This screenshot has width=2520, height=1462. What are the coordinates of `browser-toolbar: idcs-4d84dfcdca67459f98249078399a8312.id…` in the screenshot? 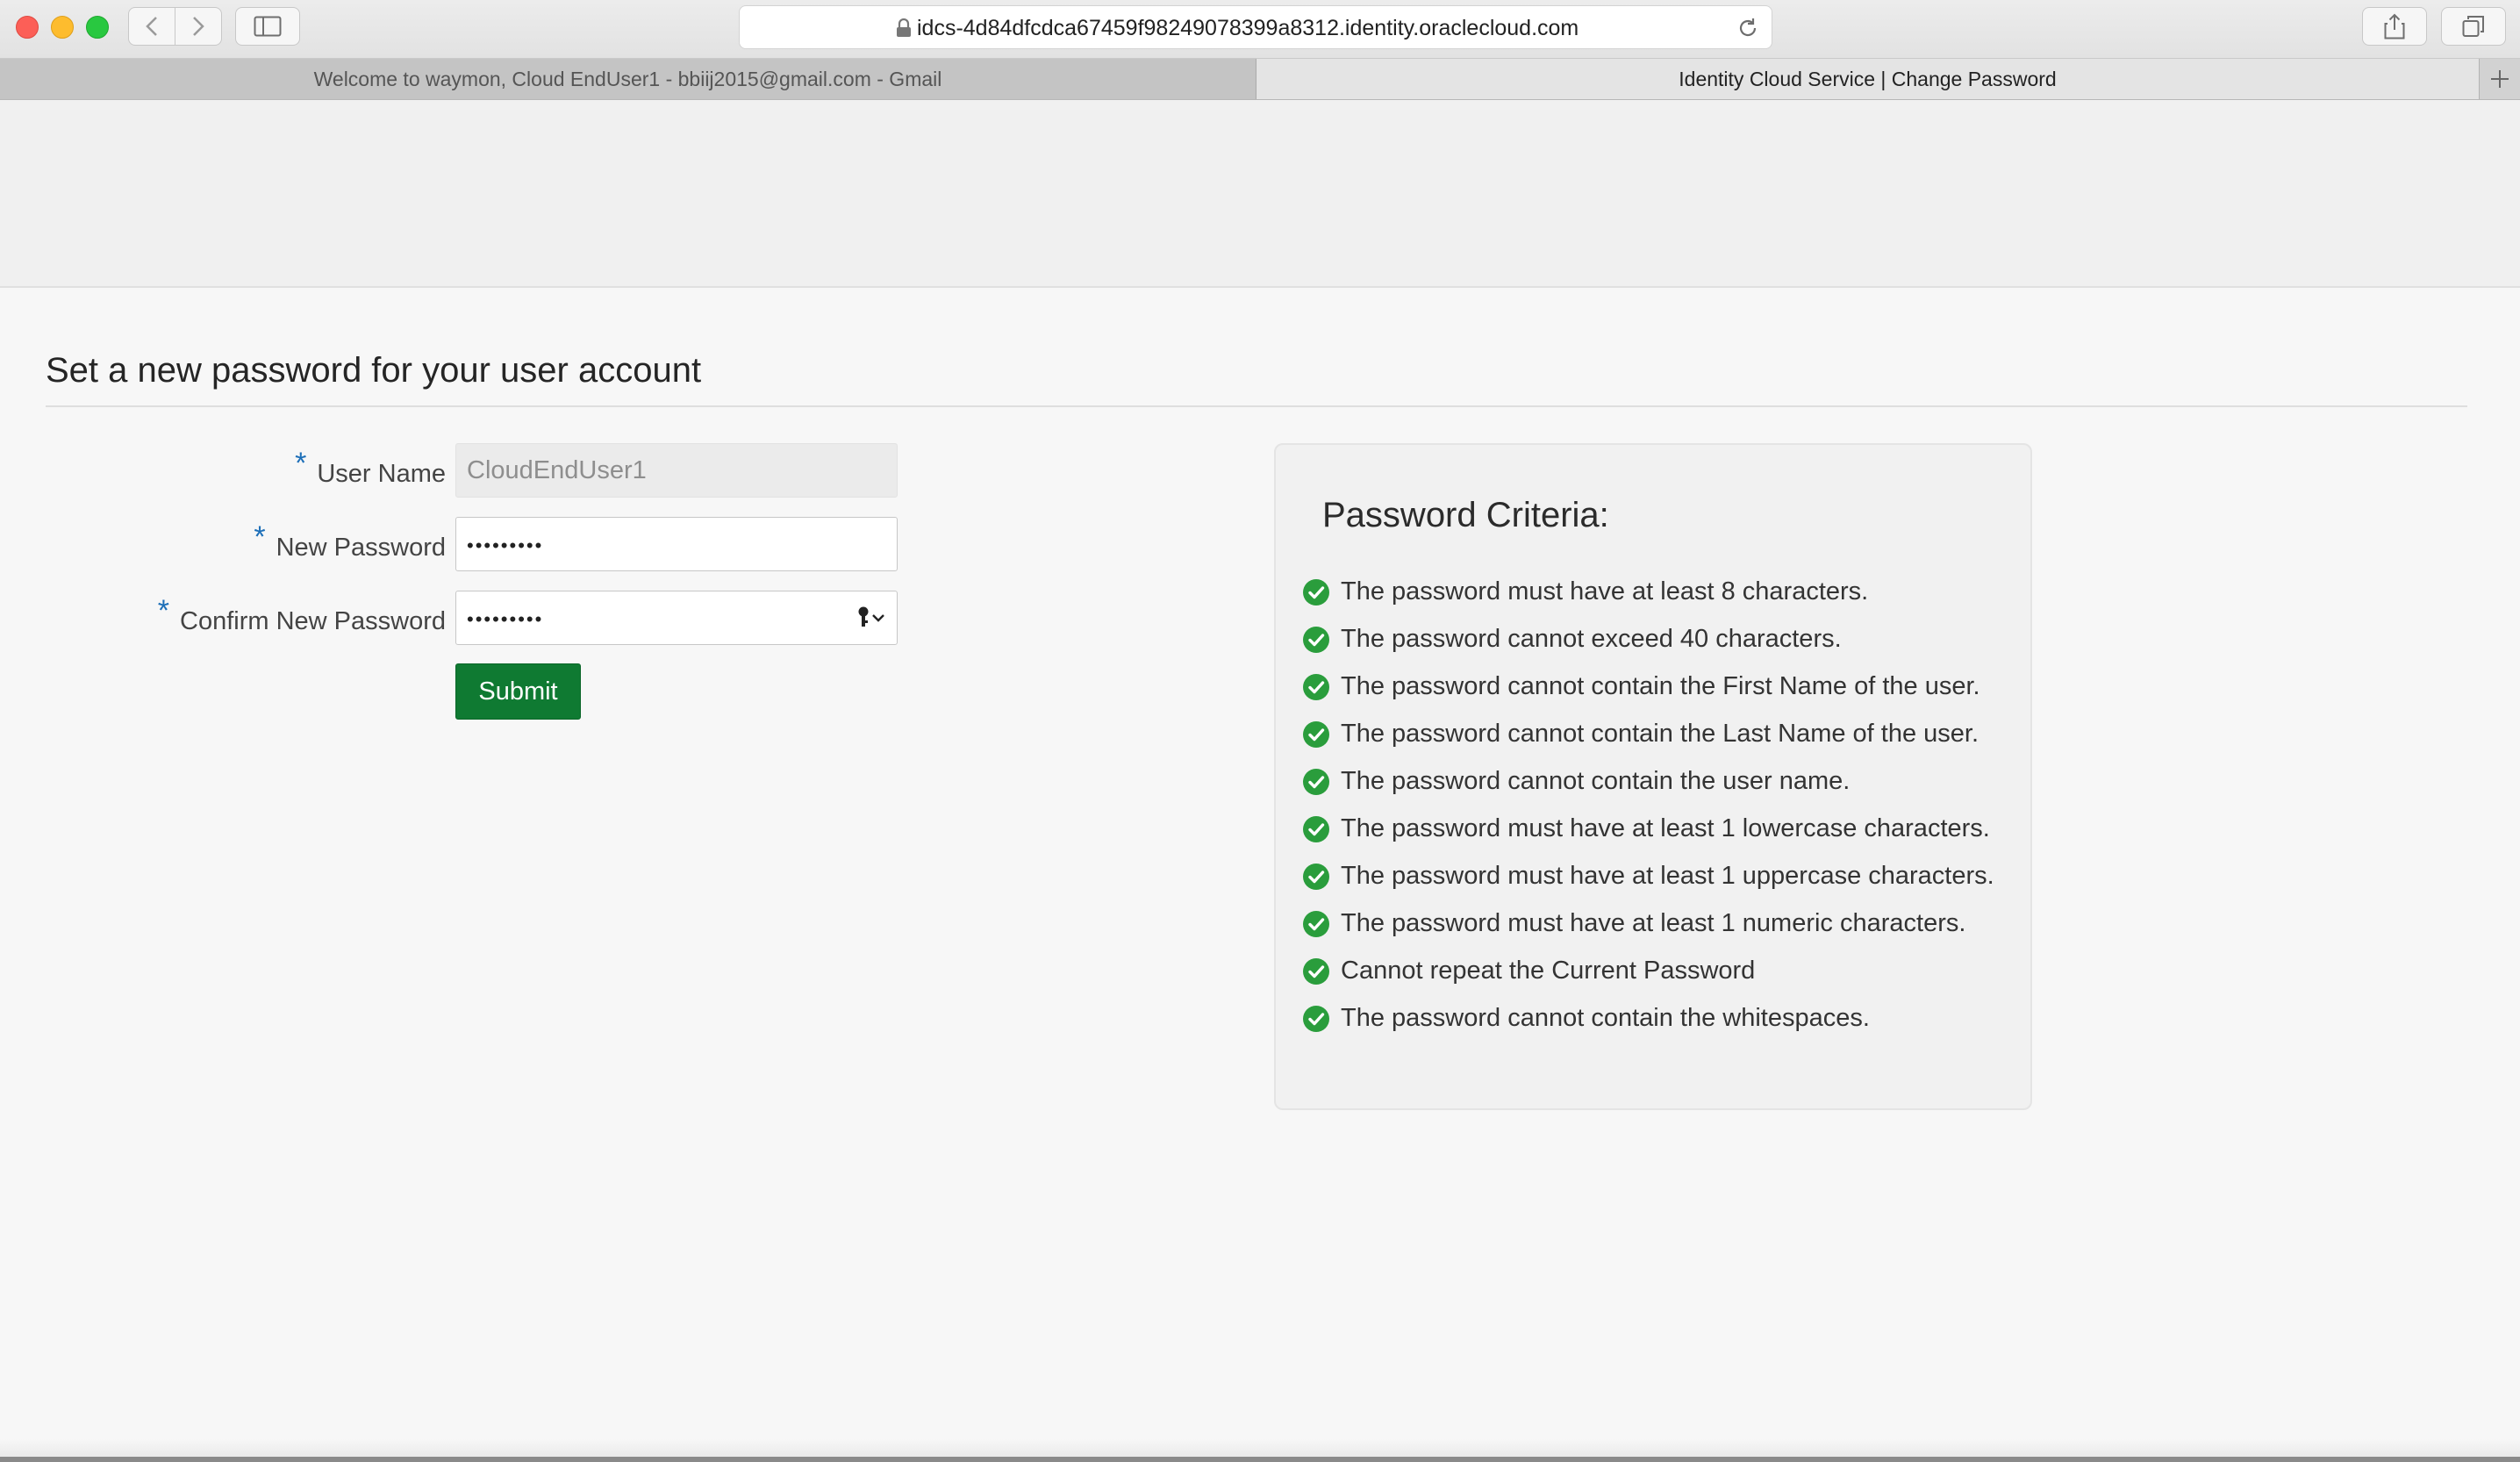 It's located at (1260, 29).